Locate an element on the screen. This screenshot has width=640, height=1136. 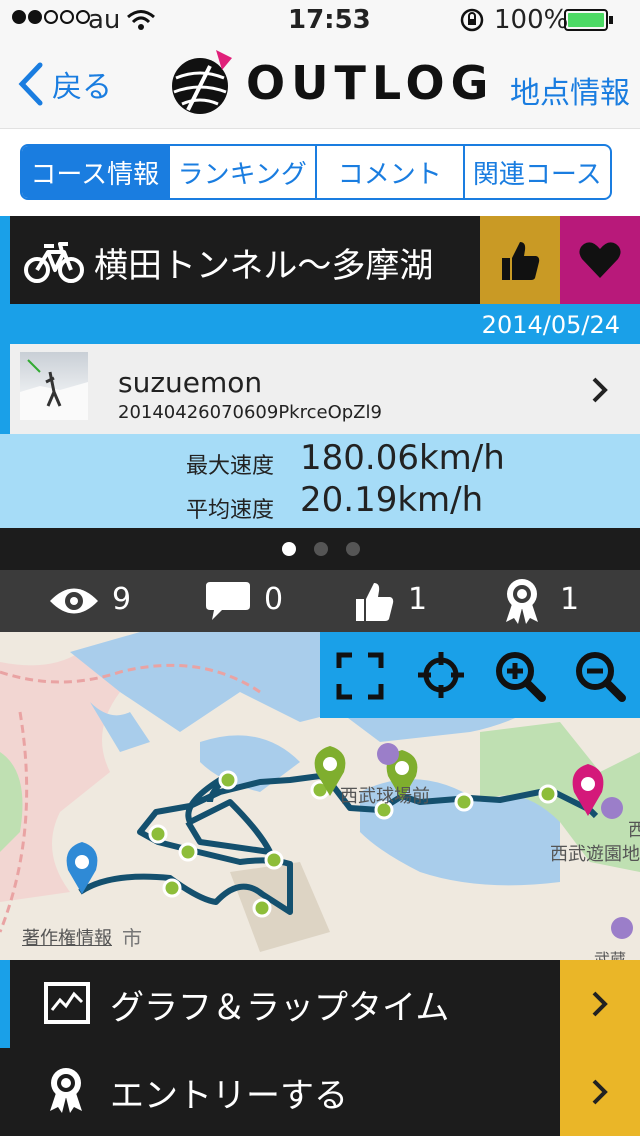
navigation-bar: 戻る OUTLOG 地点情報 is located at coordinates (320, 84).